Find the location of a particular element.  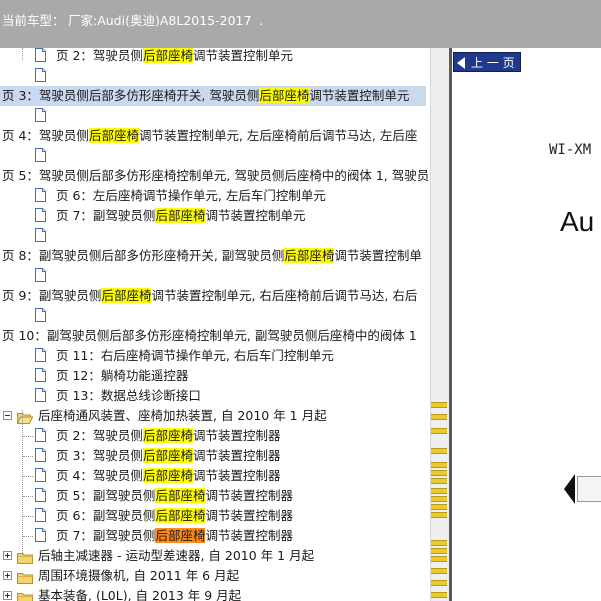

tree-row: 周围环境摄像机, 自 2011 年 6 月起 is located at coordinates (215, 576).